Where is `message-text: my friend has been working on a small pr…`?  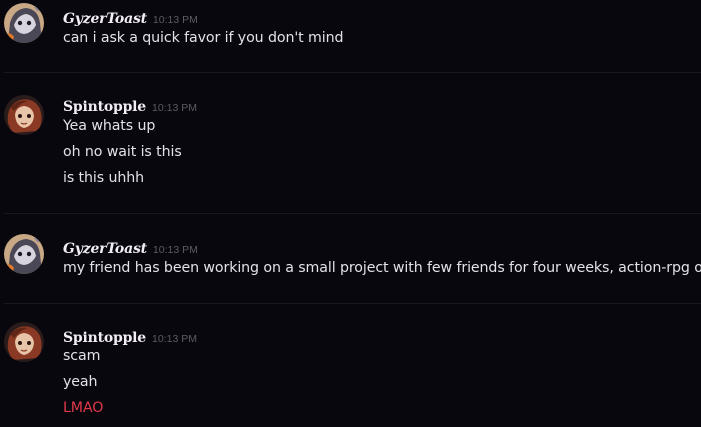
message-text: my friend has been working on a small pr… is located at coordinates (382, 268).